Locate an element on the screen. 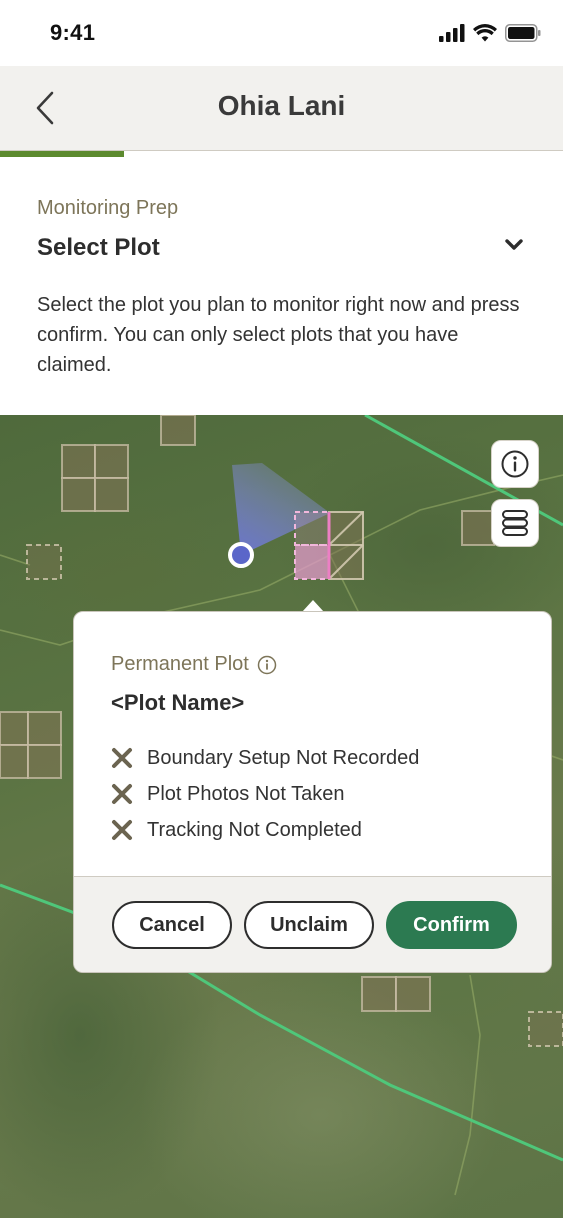 This screenshot has height=1218, width=563. chevron-down-icon is located at coordinates (514, 244).